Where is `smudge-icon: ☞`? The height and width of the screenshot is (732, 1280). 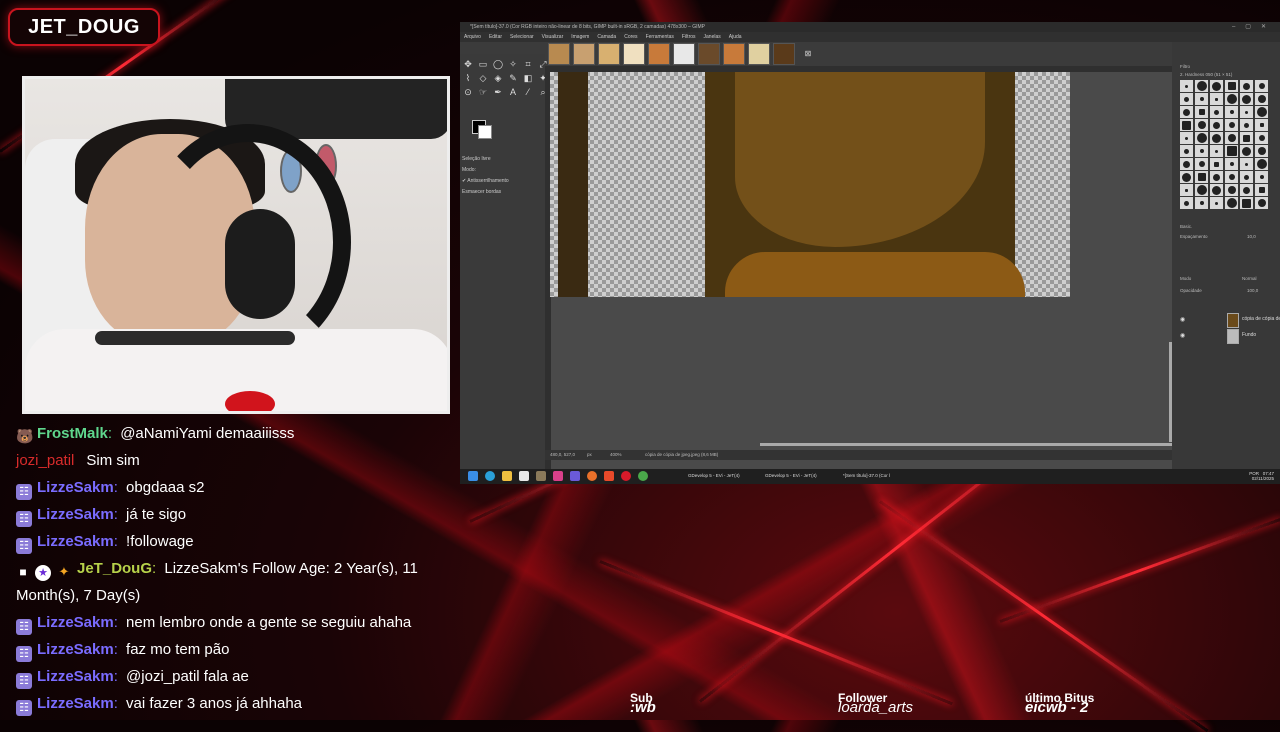 smudge-icon: ☞ is located at coordinates (483, 92).